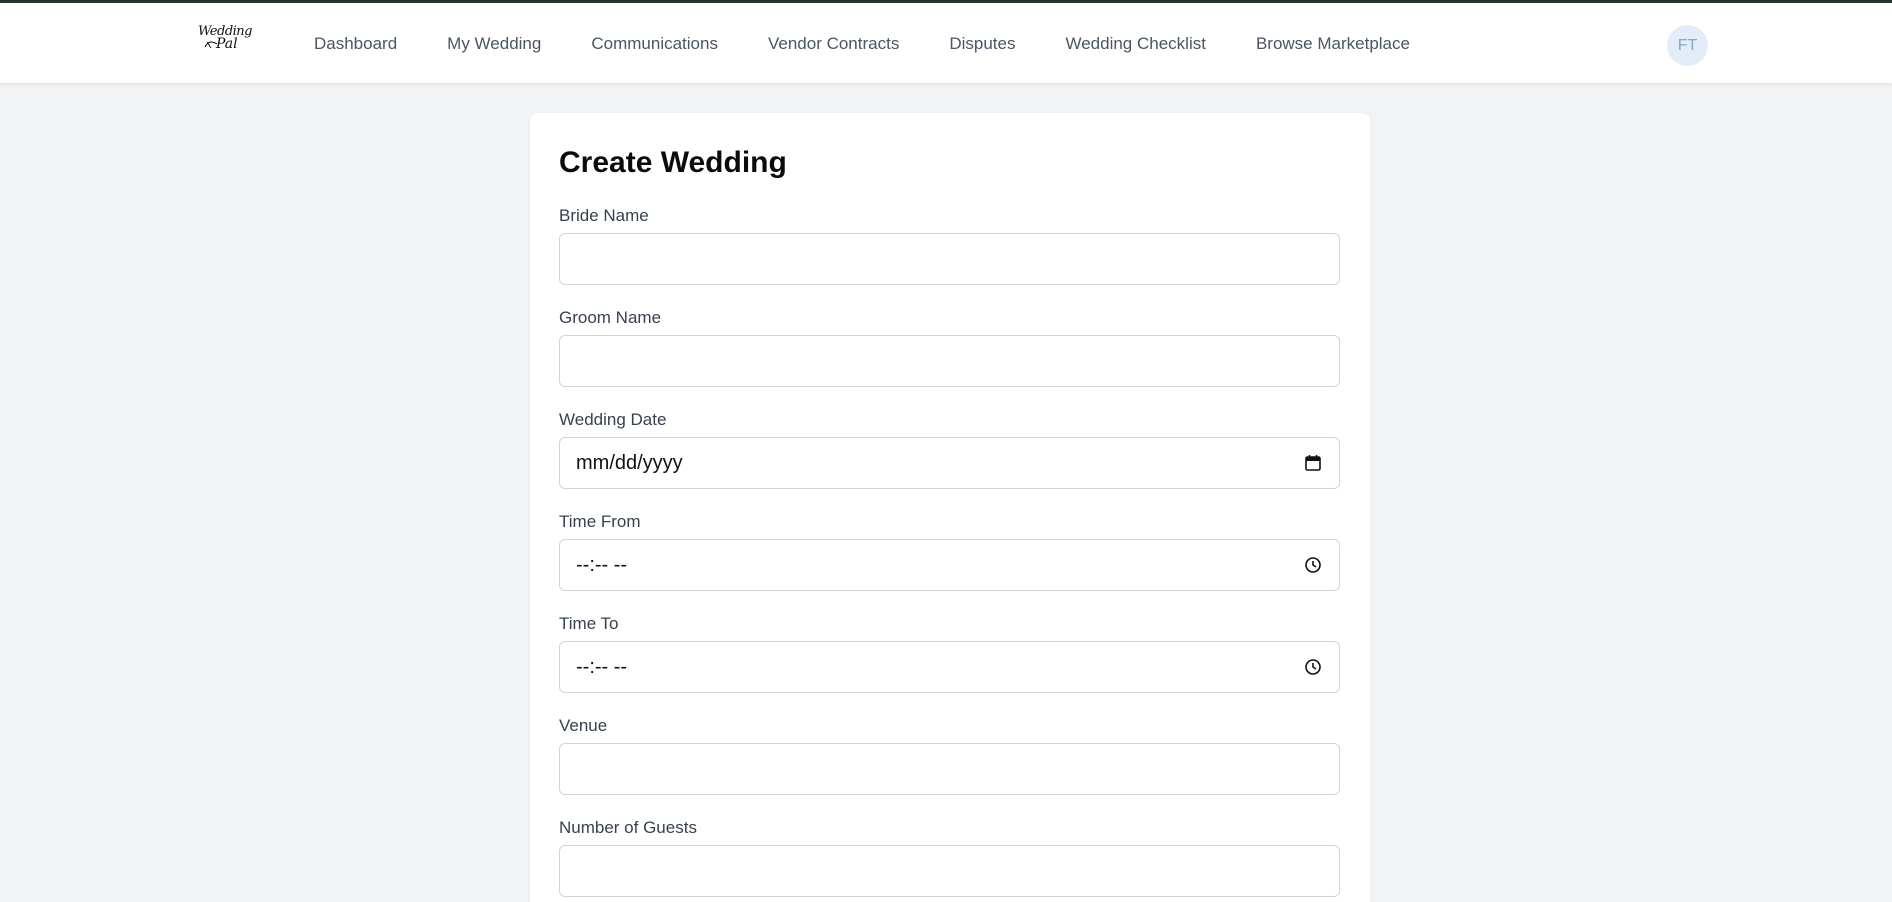  I want to click on wedding-date-input: mm/dd/yyyy, so click(949, 463).